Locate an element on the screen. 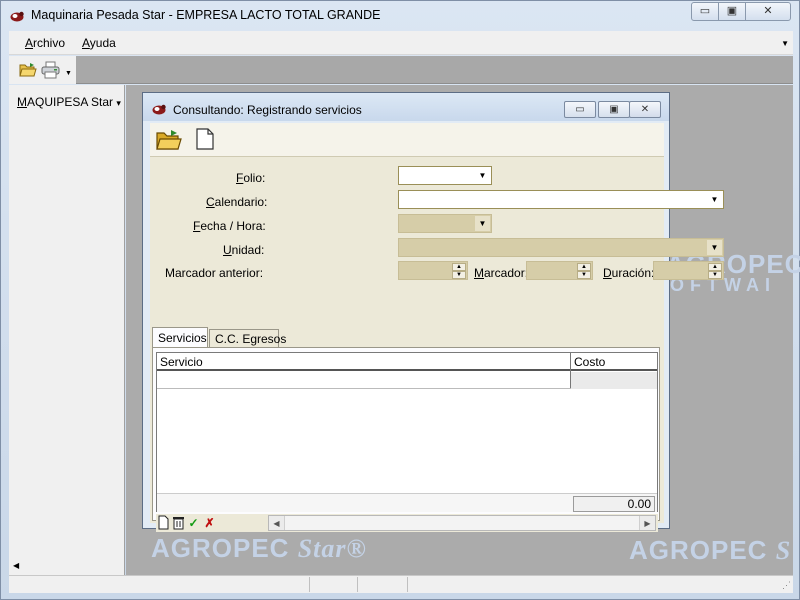 Image resolution: width=800 pixels, height=600 pixels. dialog-titlebar: Consultando: Registrando servicios ▭ ▣ ✕ is located at coordinates (406, 107).